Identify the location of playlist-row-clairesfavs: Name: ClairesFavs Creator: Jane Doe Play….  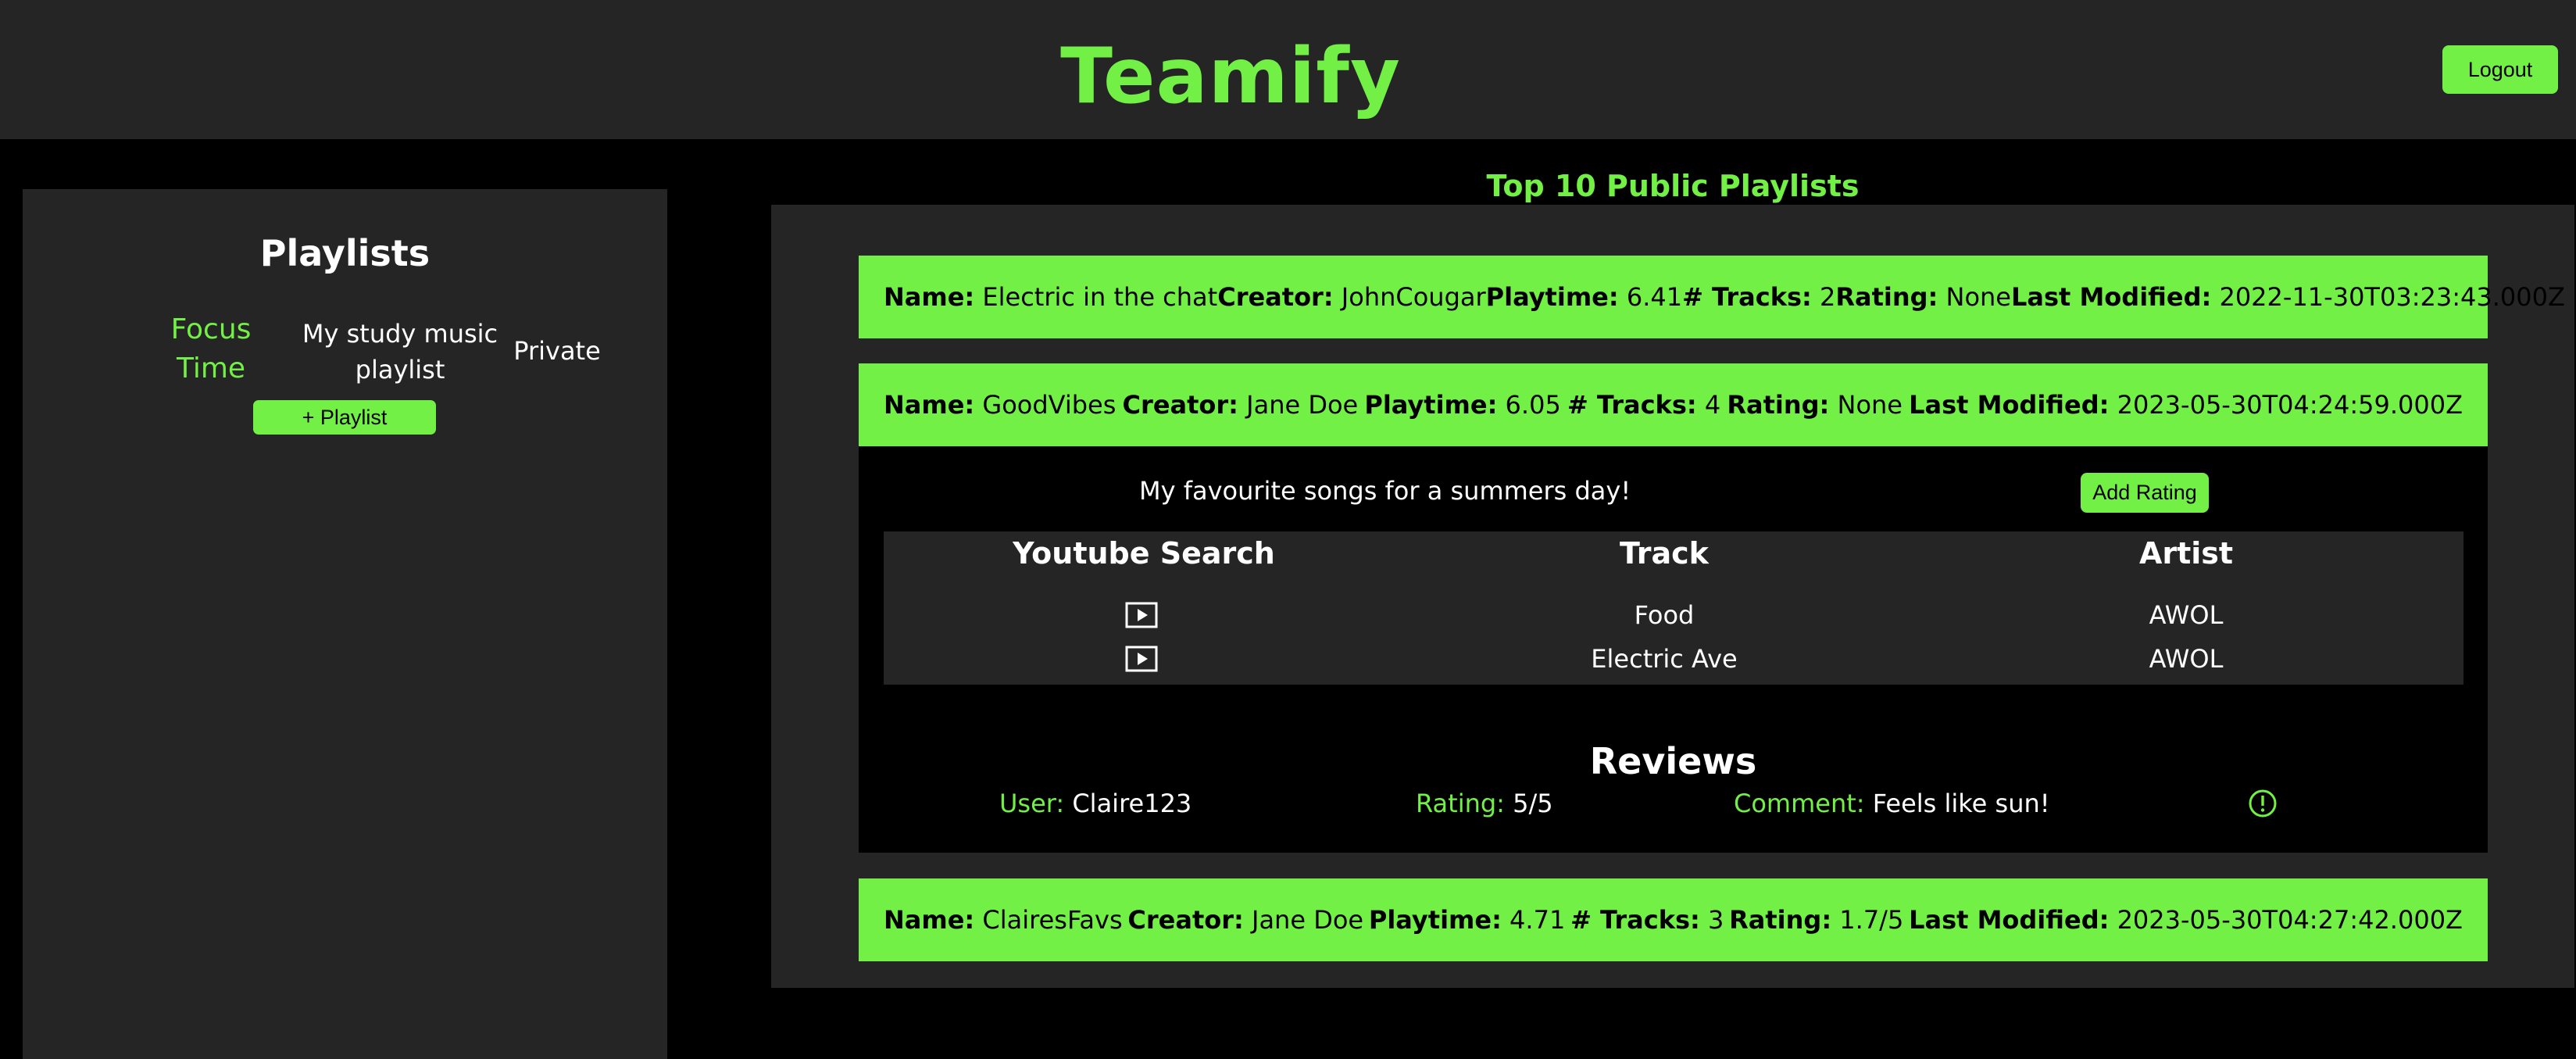
(1674, 919).